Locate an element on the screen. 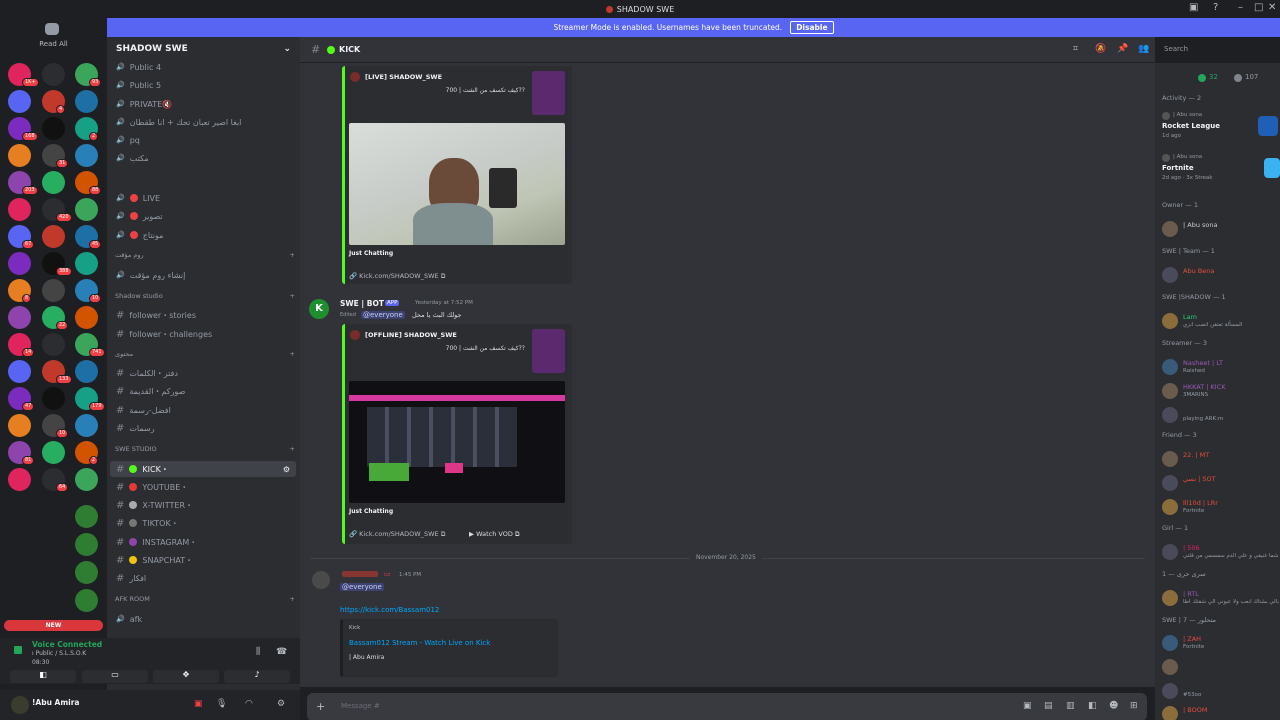 The image size is (1280, 720). truncated-author-name is located at coordinates (360, 574).